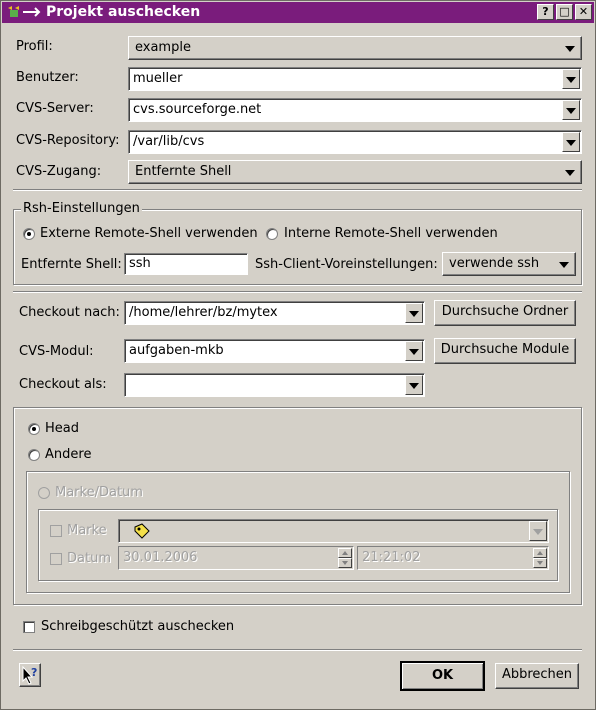 This screenshot has width=596, height=710. I want to click on ssh-client-select: verwende ssh, so click(509, 264).